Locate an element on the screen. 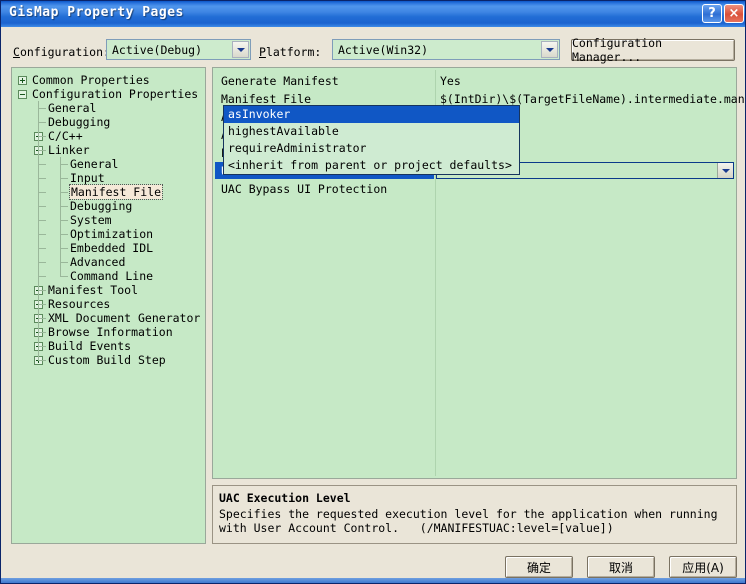 The height and width of the screenshot is (584, 746). cancel-label: 取消 is located at coordinates (620, 567).